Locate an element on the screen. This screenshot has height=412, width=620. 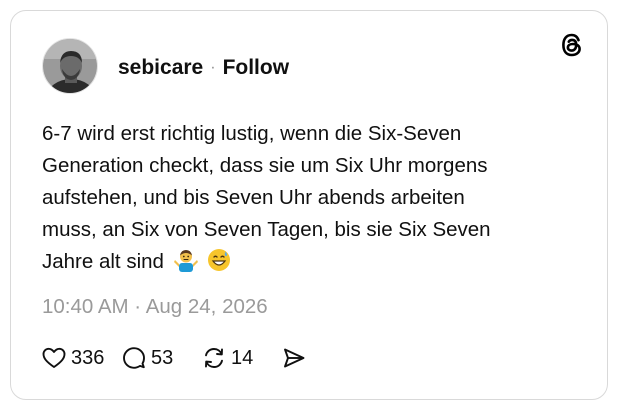
repost-count: 14 is located at coordinates (242, 357).